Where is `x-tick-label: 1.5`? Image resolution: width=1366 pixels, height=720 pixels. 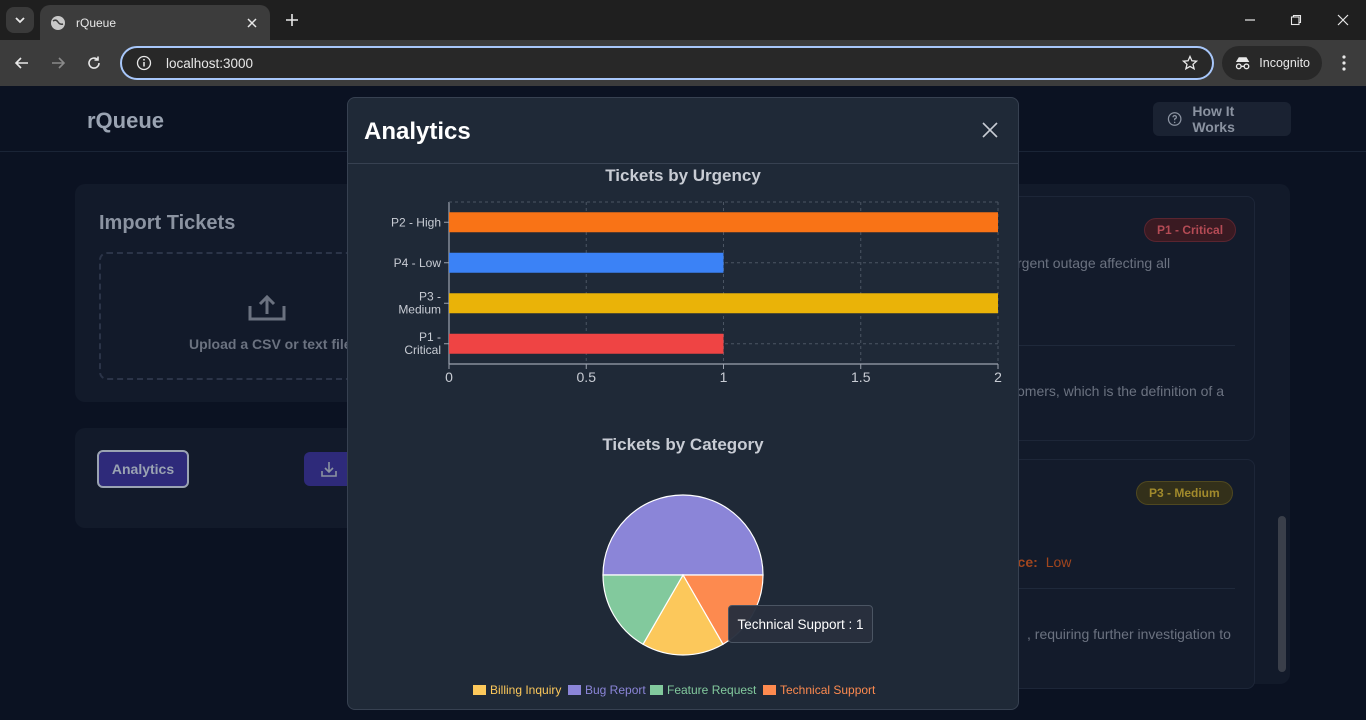 x-tick-label: 1.5 is located at coordinates (861, 377).